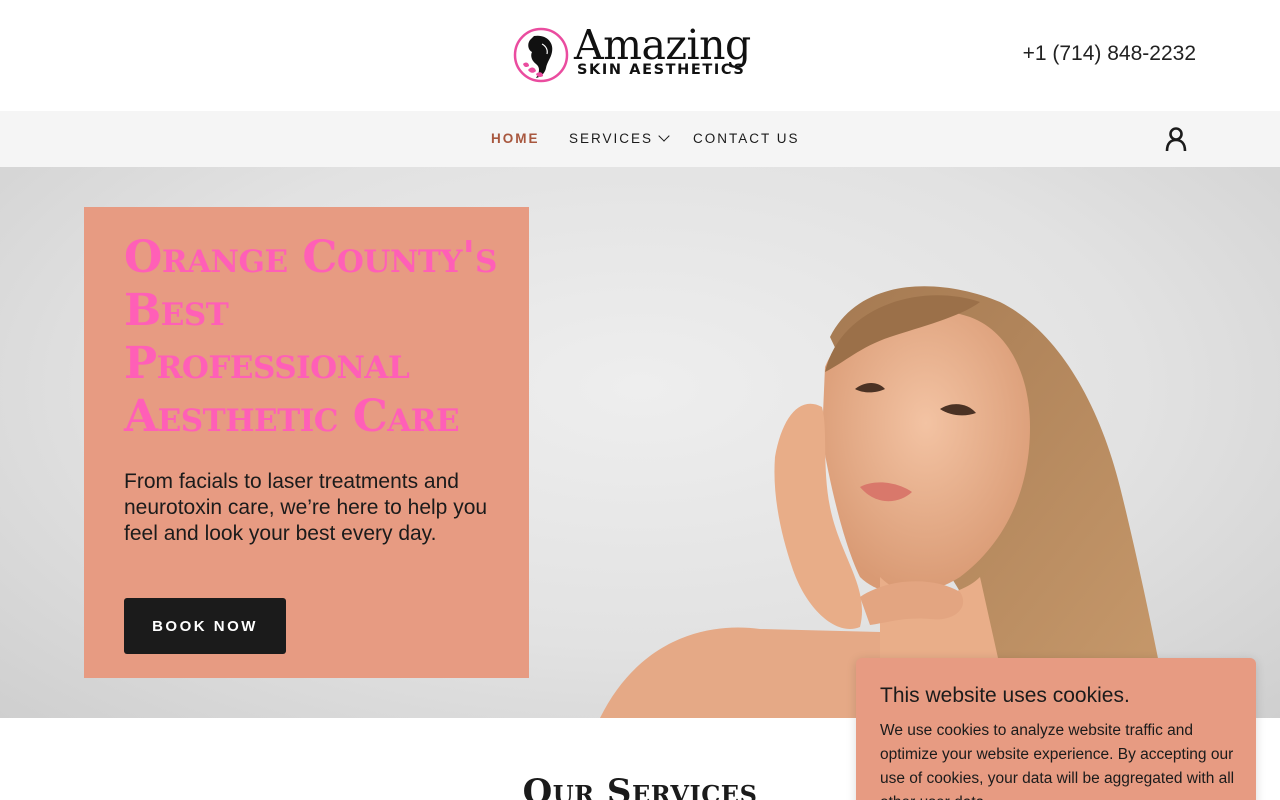  I want to click on cookie-title: This website uses cookies., so click(1005, 695).